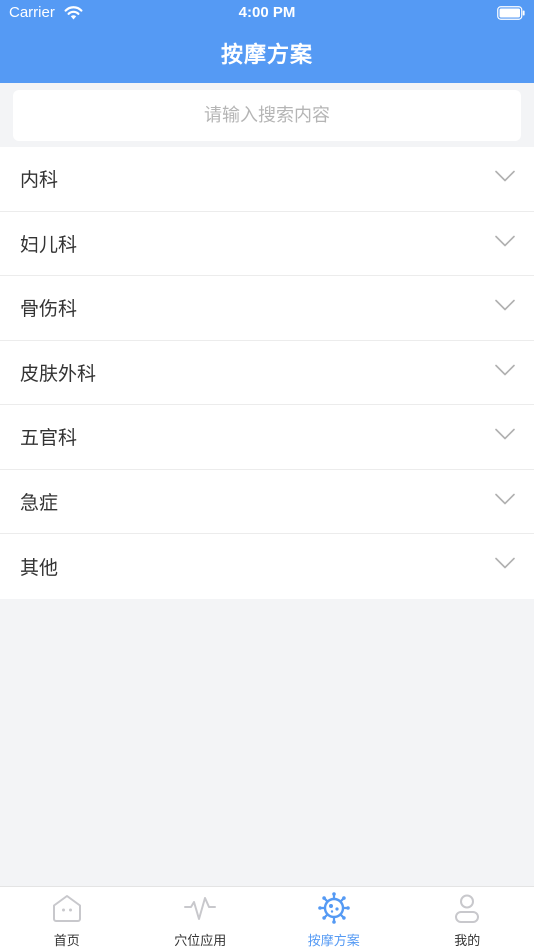 Image resolution: width=534 pixels, height=950 pixels. Describe the element at coordinates (66, 941) in the screenshot. I see `tab-label: 首页` at that location.